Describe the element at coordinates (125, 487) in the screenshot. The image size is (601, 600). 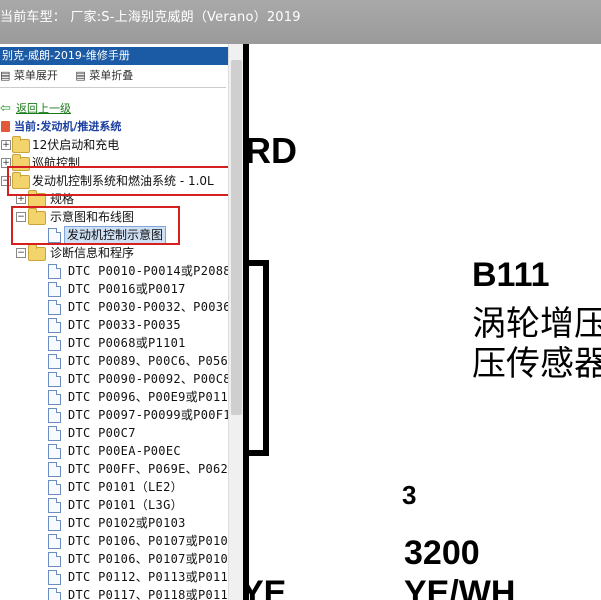
I see `tree-leaf-label: DTC P0101（LE2）` at that location.